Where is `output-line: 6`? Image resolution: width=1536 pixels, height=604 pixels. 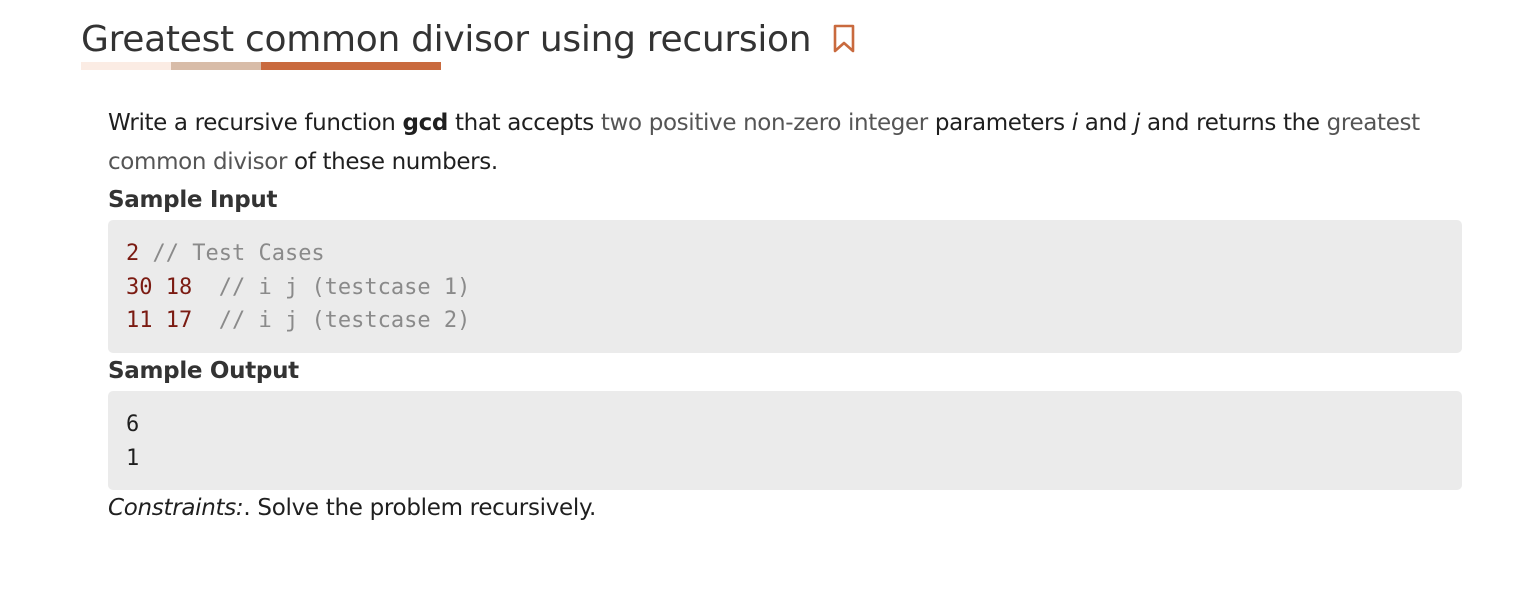
output-line: 6 is located at coordinates (133, 424).